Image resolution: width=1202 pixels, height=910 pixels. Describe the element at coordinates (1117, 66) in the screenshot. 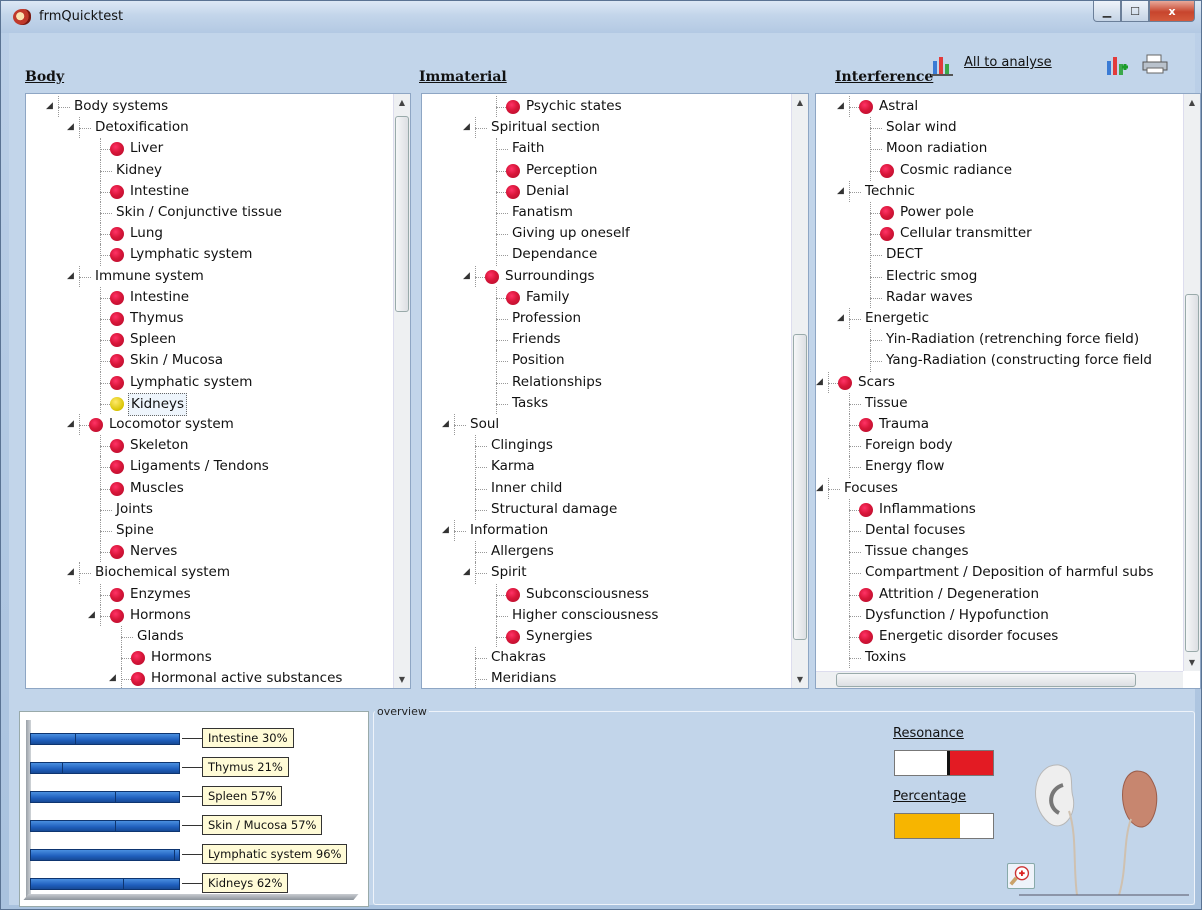

I see `add-chart-icon` at that location.